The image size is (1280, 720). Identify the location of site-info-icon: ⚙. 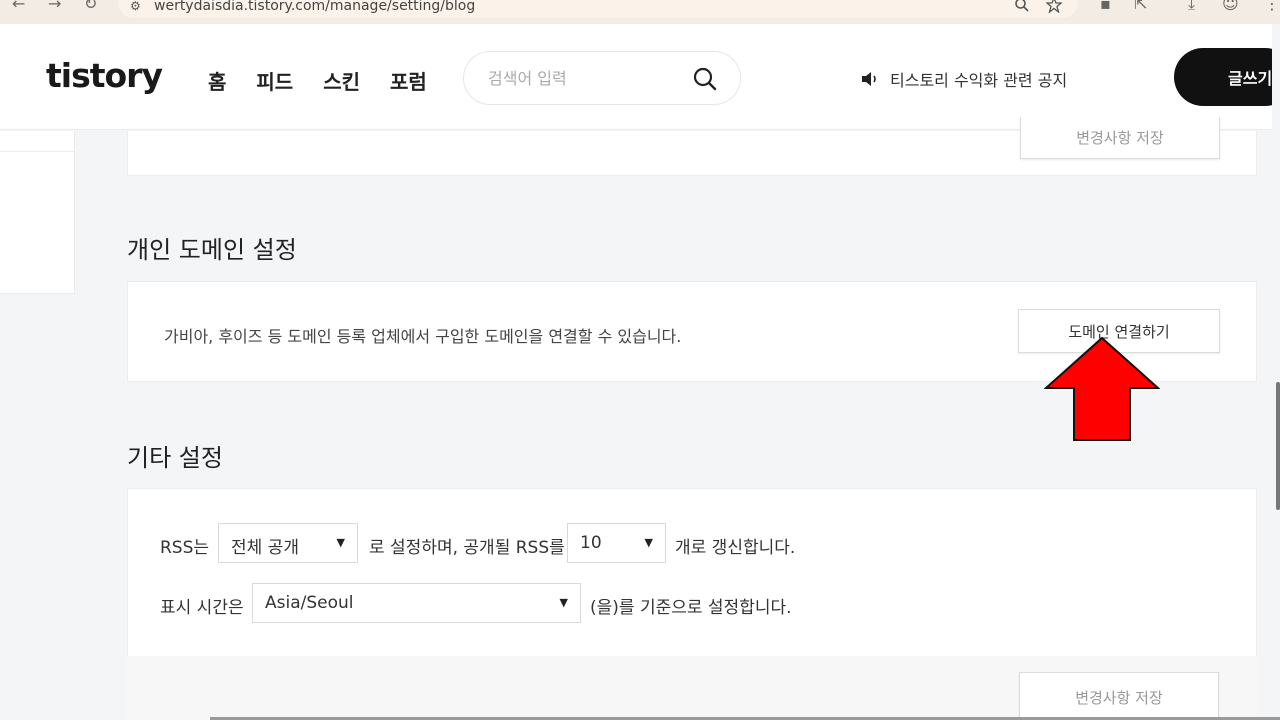
(135, 6).